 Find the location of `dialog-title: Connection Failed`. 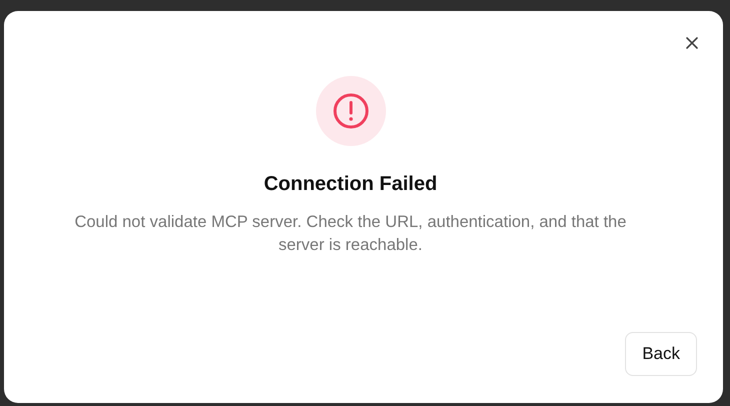

dialog-title: Connection Failed is located at coordinates (351, 184).